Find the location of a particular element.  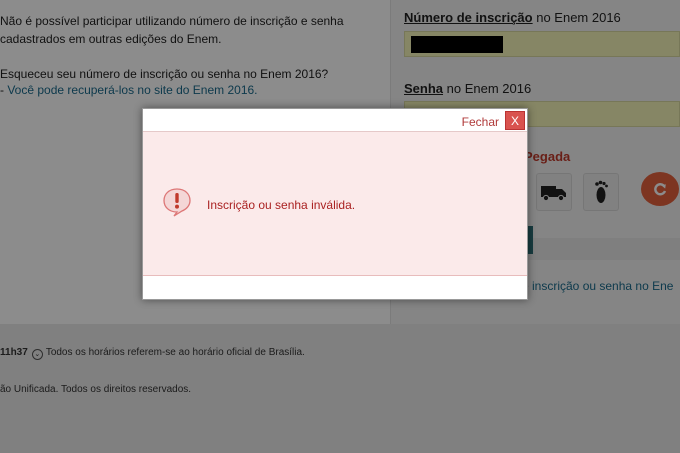

error-message: Inscrição ou senha inválida. is located at coordinates (281, 205).